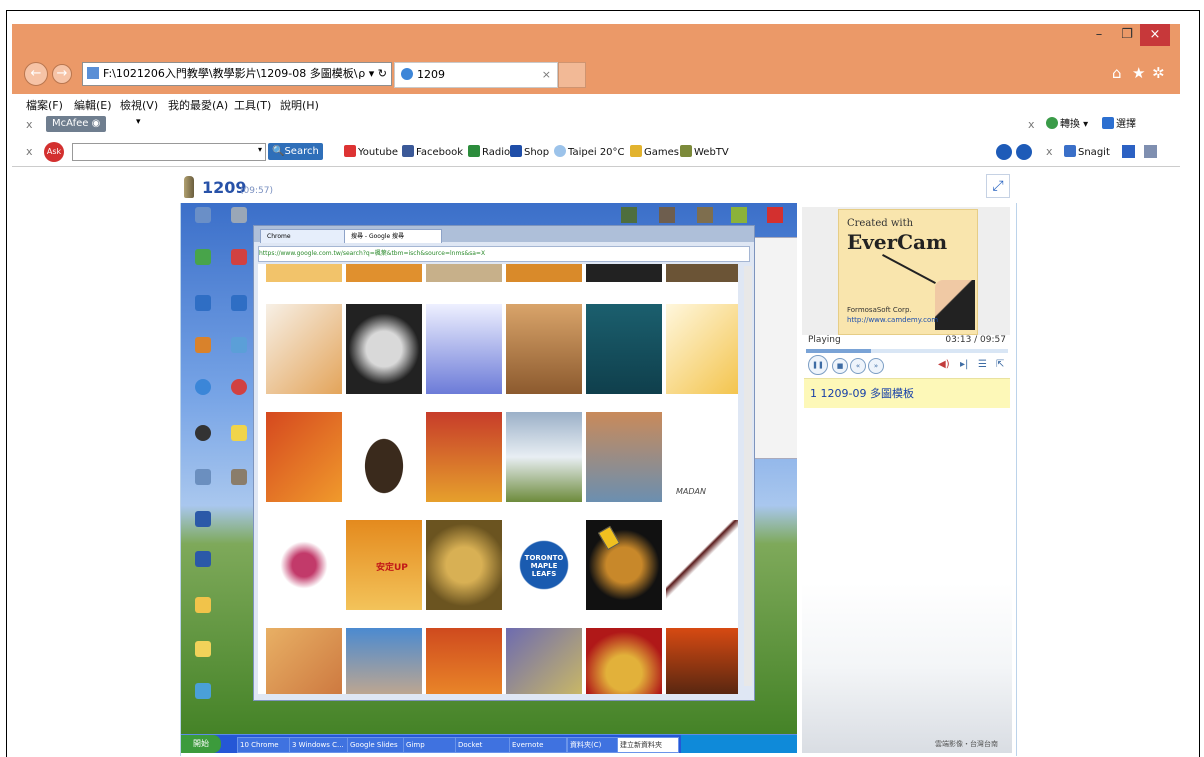 The width and height of the screenshot is (1204, 757). Describe the element at coordinates (858, 366) in the screenshot. I see `rewind-button: «` at that location.